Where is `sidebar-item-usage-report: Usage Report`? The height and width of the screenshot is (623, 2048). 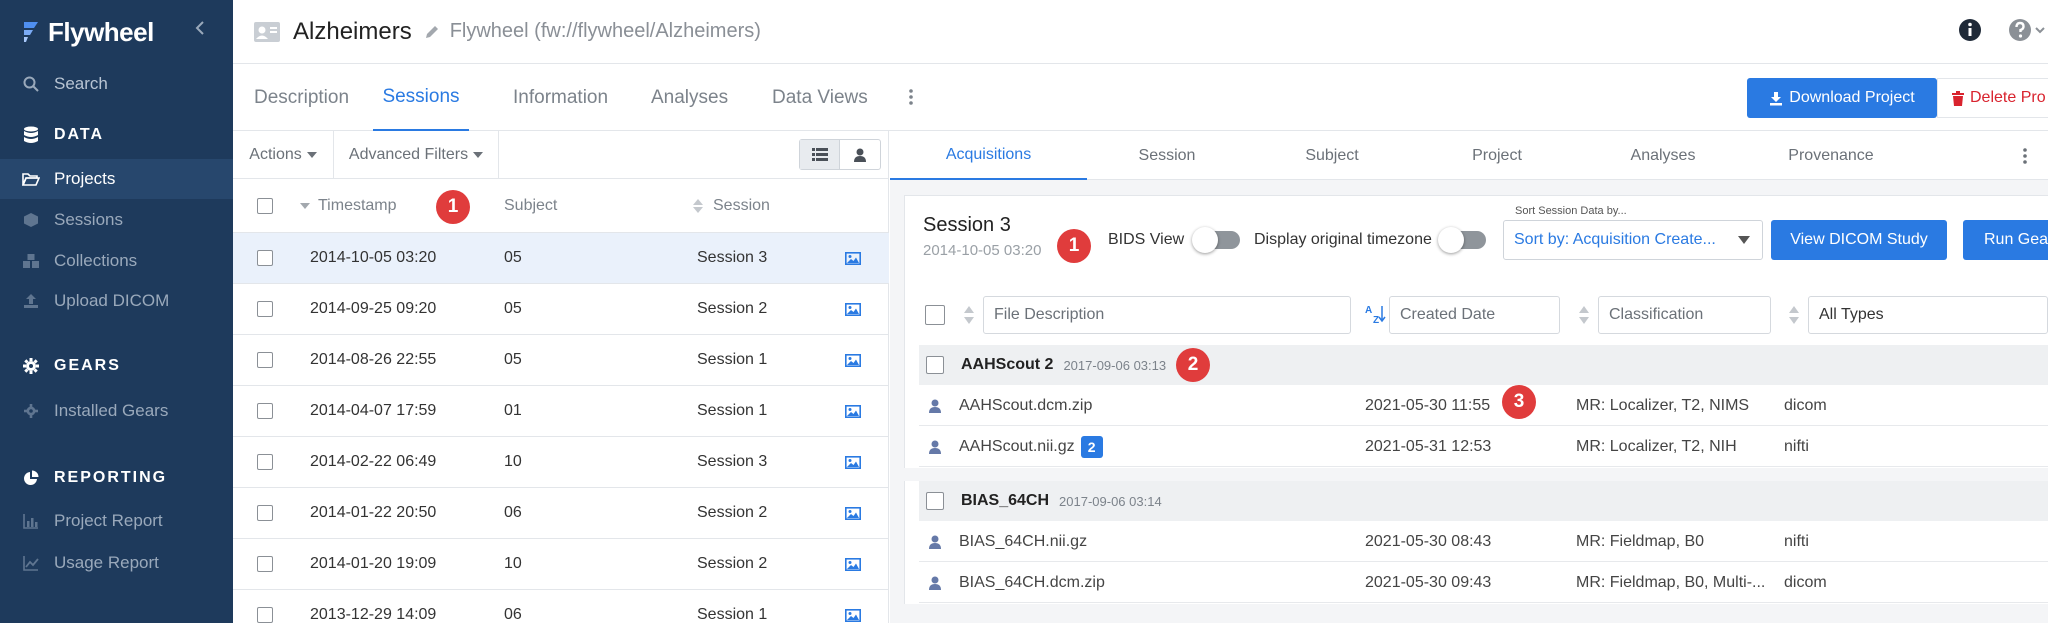 sidebar-item-usage-report: Usage Report is located at coordinates (116, 563).